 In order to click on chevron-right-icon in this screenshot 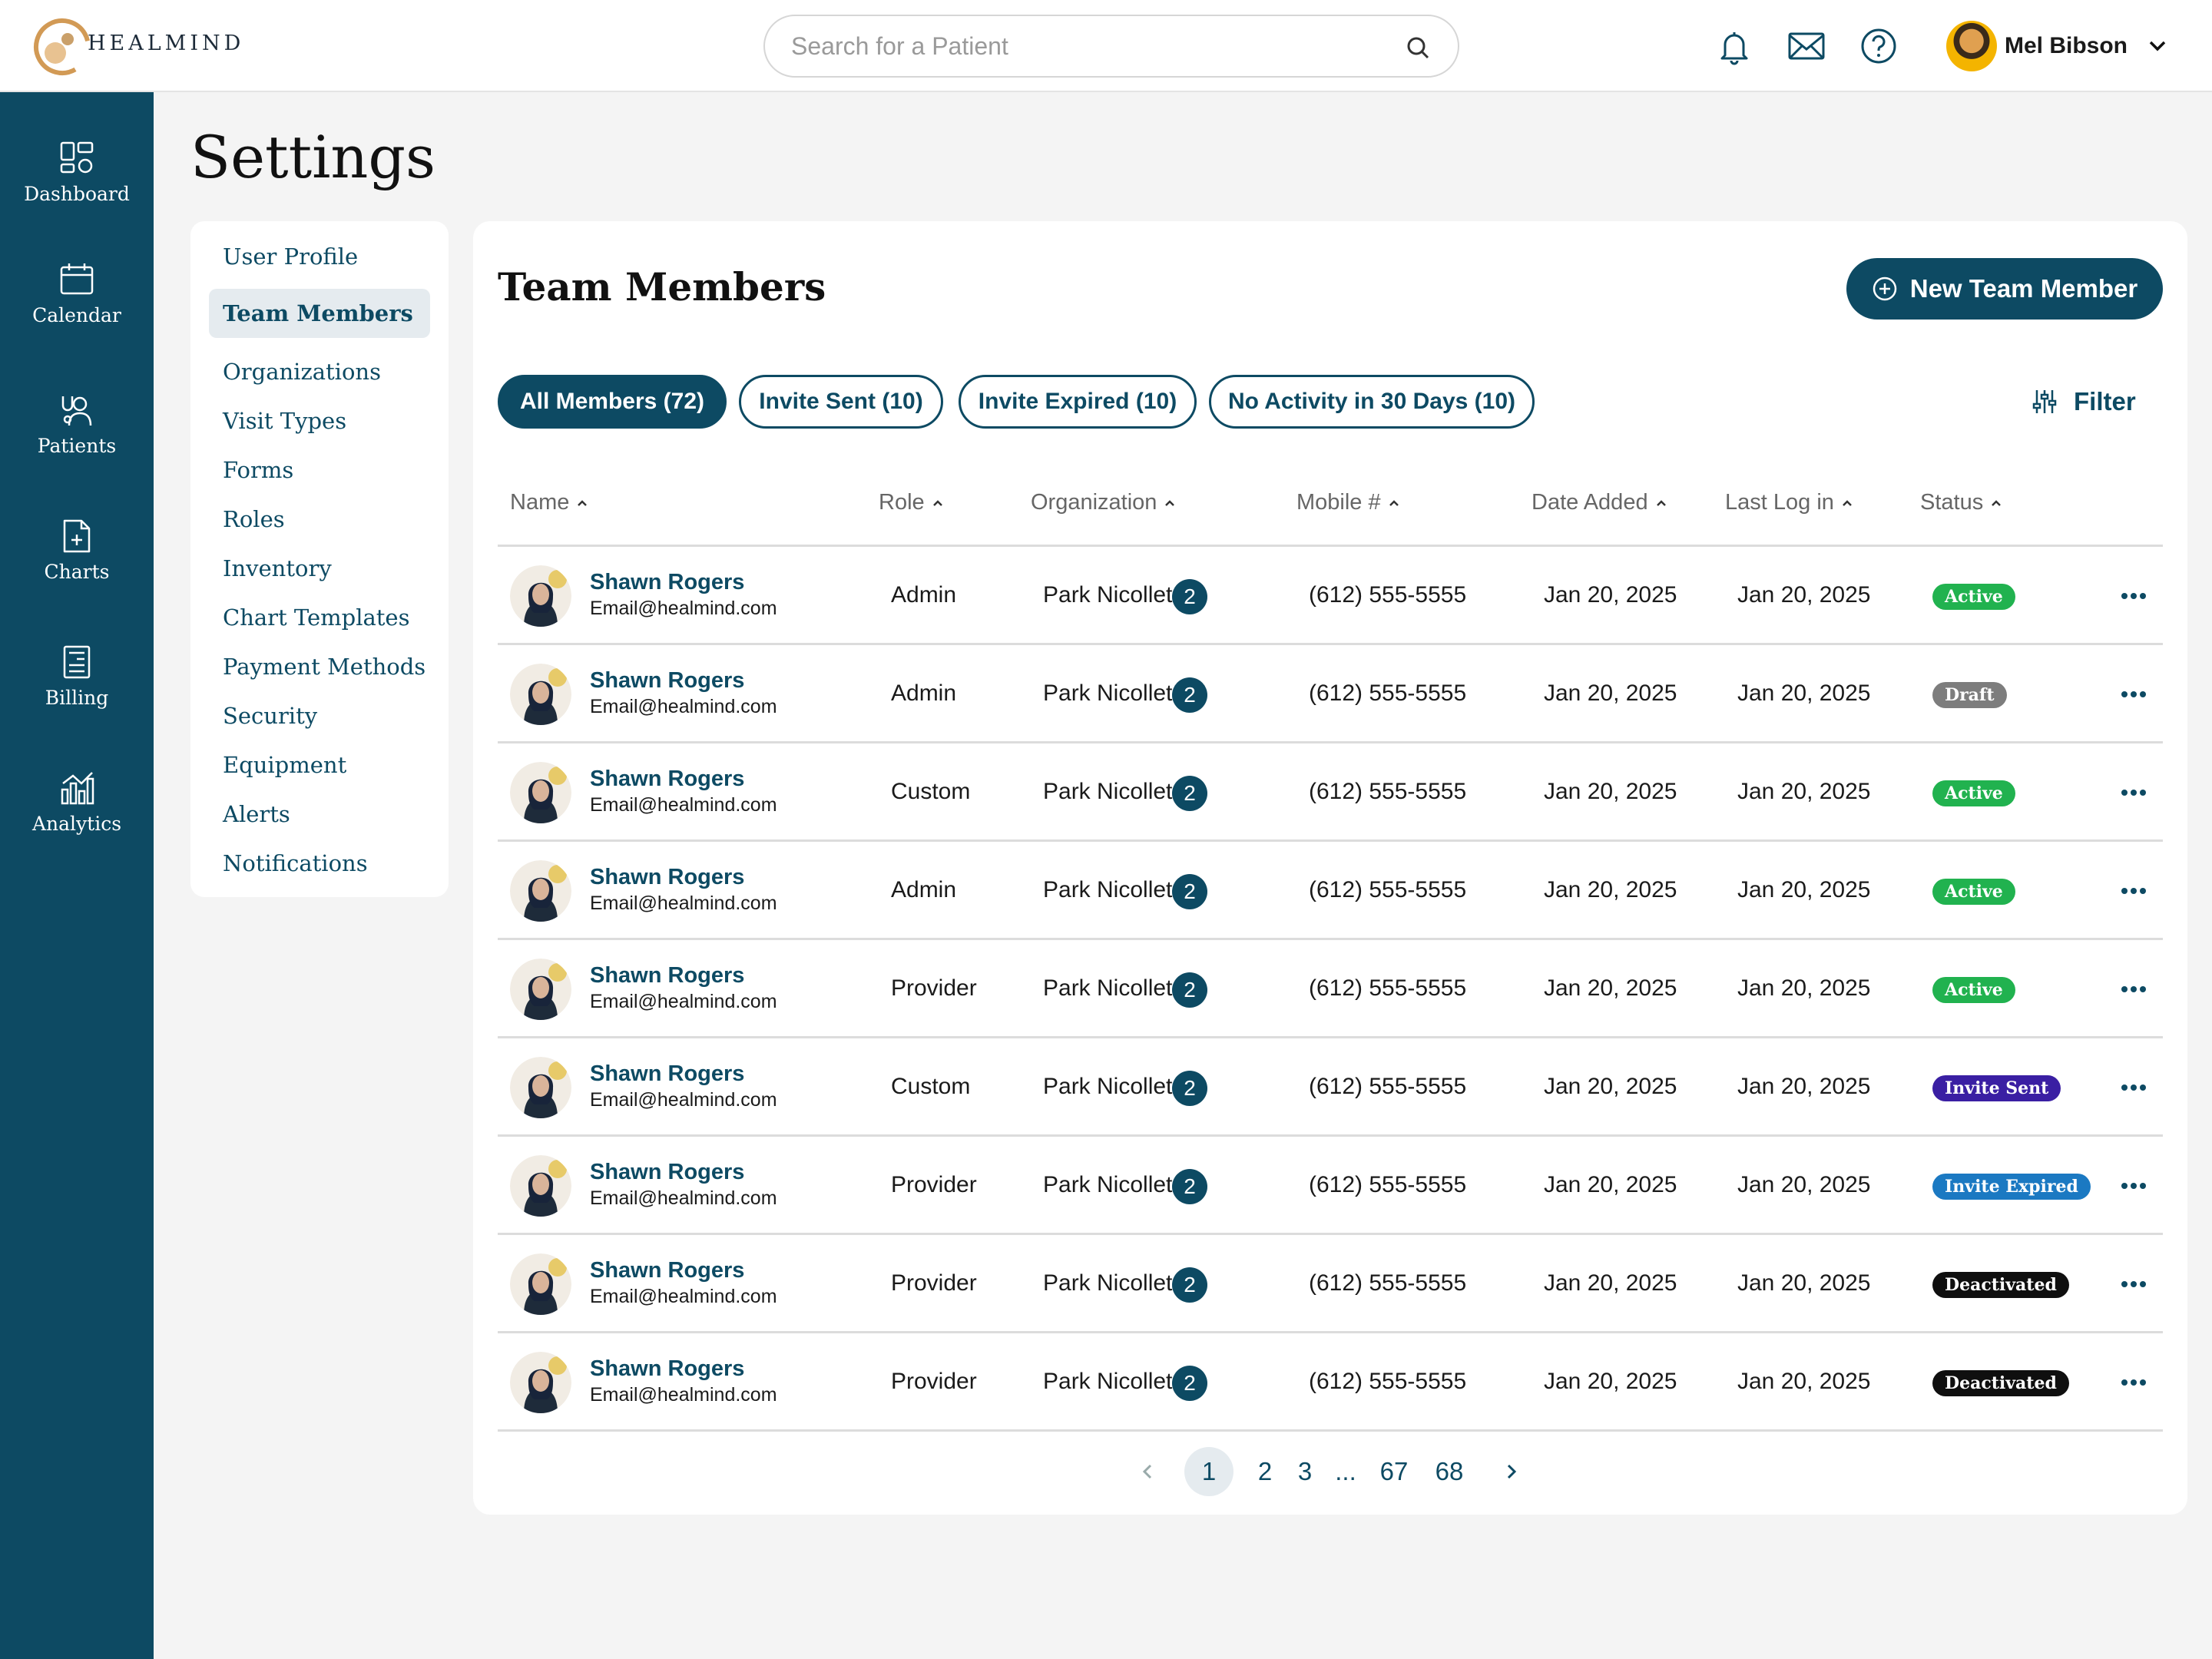, I will do `click(1512, 1471)`.